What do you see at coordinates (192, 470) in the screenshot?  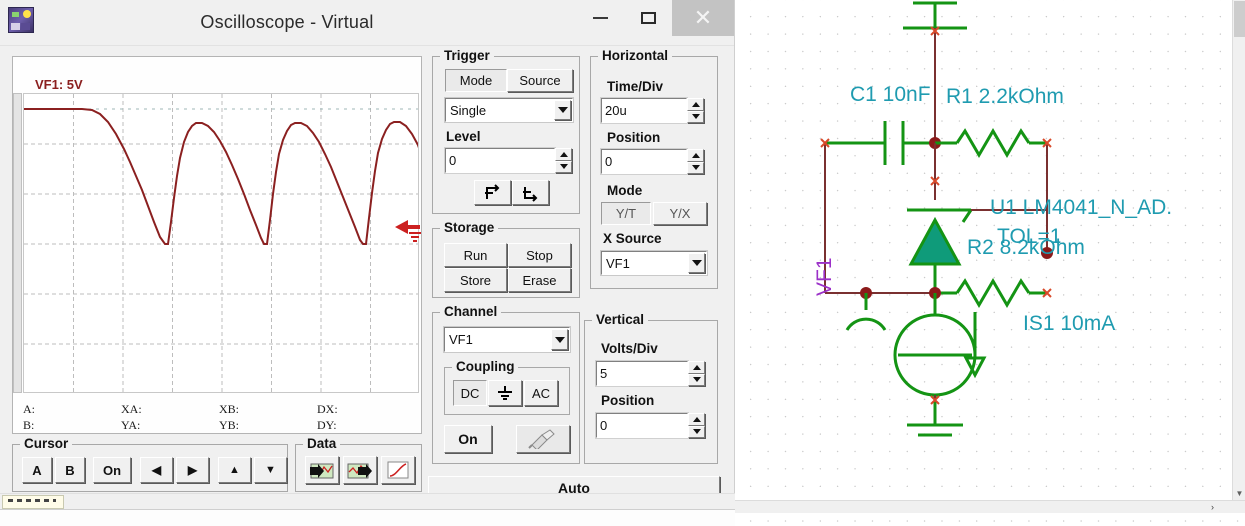 I see `cursor-next-button: ▶` at bounding box center [192, 470].